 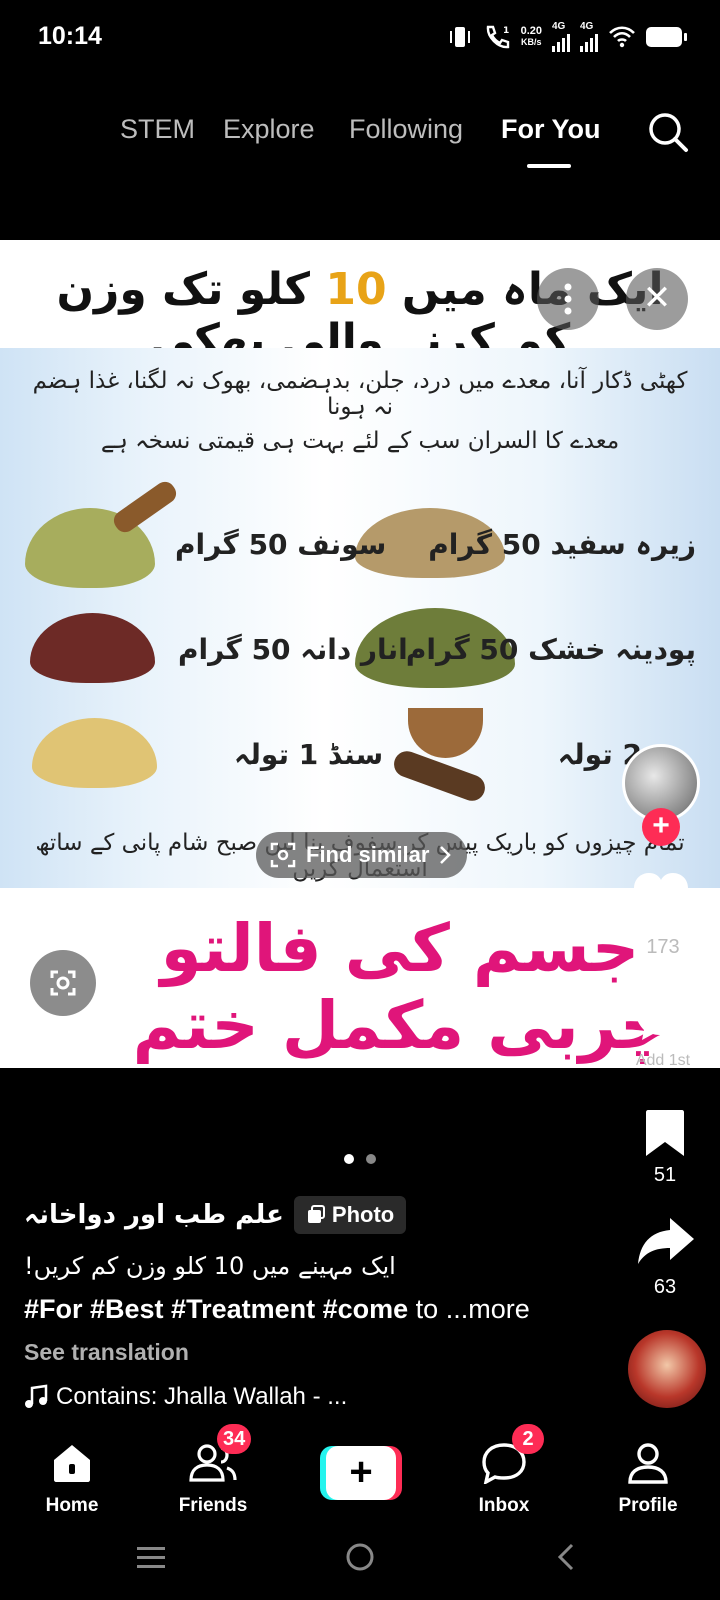 What do you see at coordinates (216, 1309) in the screenshot?
I see `caption-hashtags: #For #Best #Treatment #come` at bounding box center [216, 1309].